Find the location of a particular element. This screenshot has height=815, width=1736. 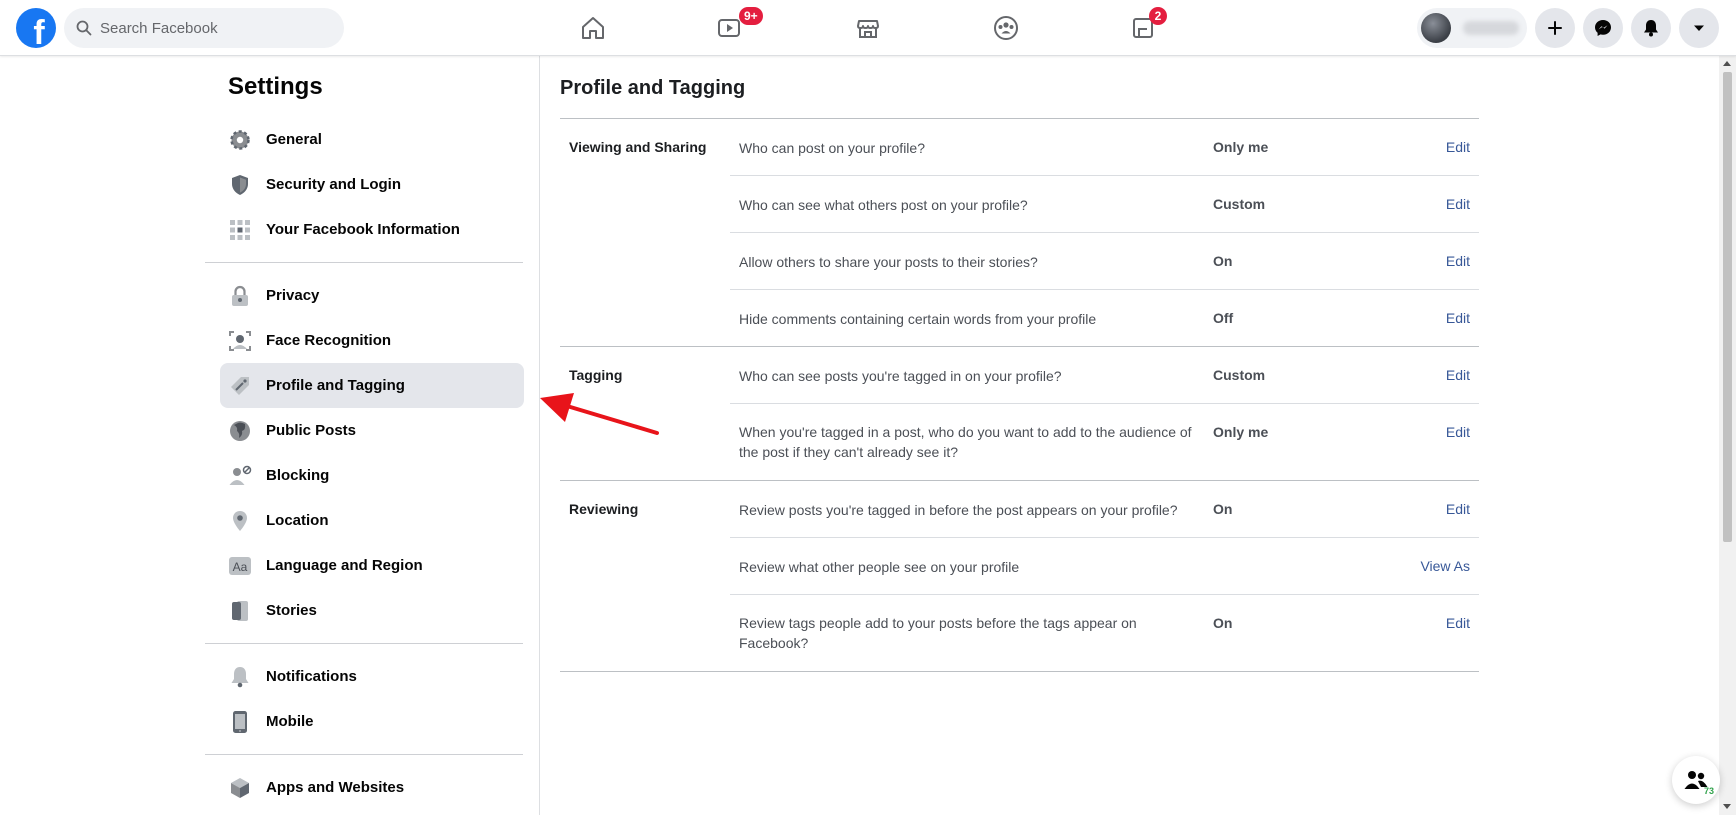

section-label: Viewing and Sharing is located at coordinates (638, 147).